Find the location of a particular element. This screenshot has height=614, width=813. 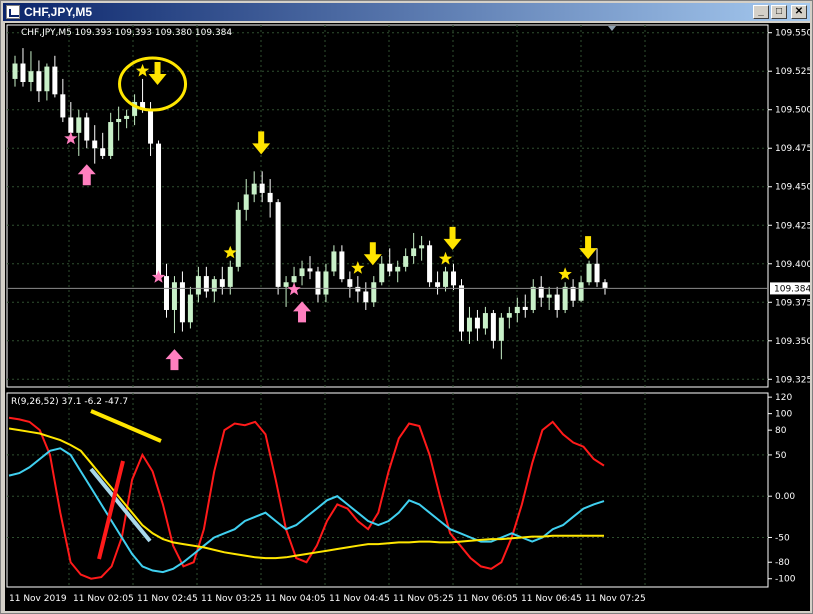

indicator-tick-label: 100 is located at coordinates (783, 415).